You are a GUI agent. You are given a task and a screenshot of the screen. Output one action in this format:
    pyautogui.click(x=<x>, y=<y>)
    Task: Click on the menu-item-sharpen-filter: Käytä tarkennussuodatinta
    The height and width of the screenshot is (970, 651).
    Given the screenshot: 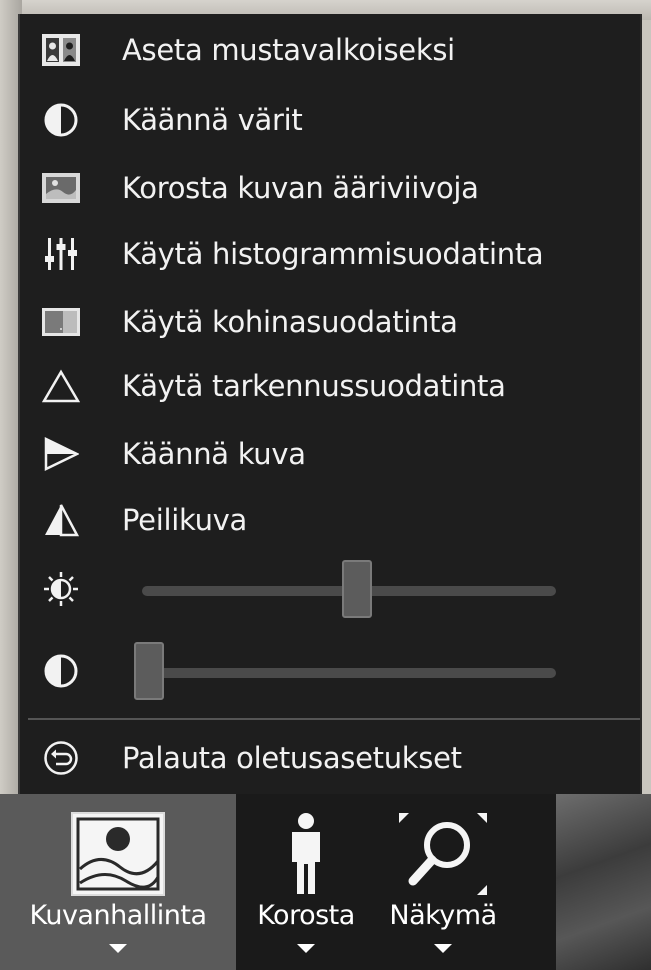 What is the action you would take?
    pyautogui.click(x=330, y=386)
    